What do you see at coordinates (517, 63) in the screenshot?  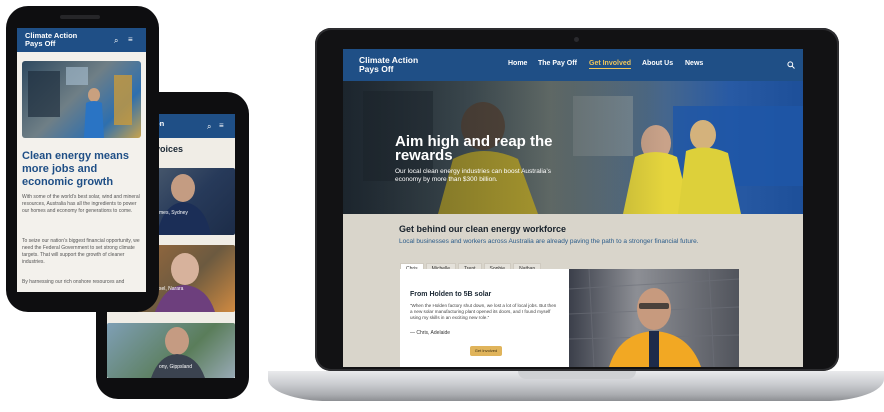 I see `nav-home: Home` at bounding box center [517, 63].